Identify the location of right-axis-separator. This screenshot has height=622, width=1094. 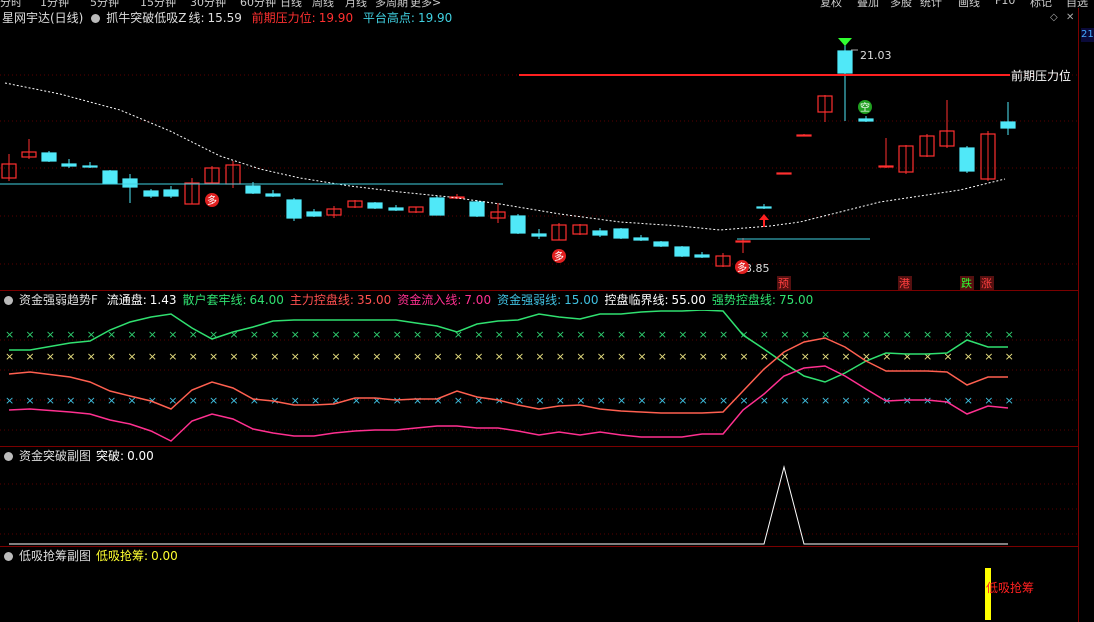
(1078, 315).